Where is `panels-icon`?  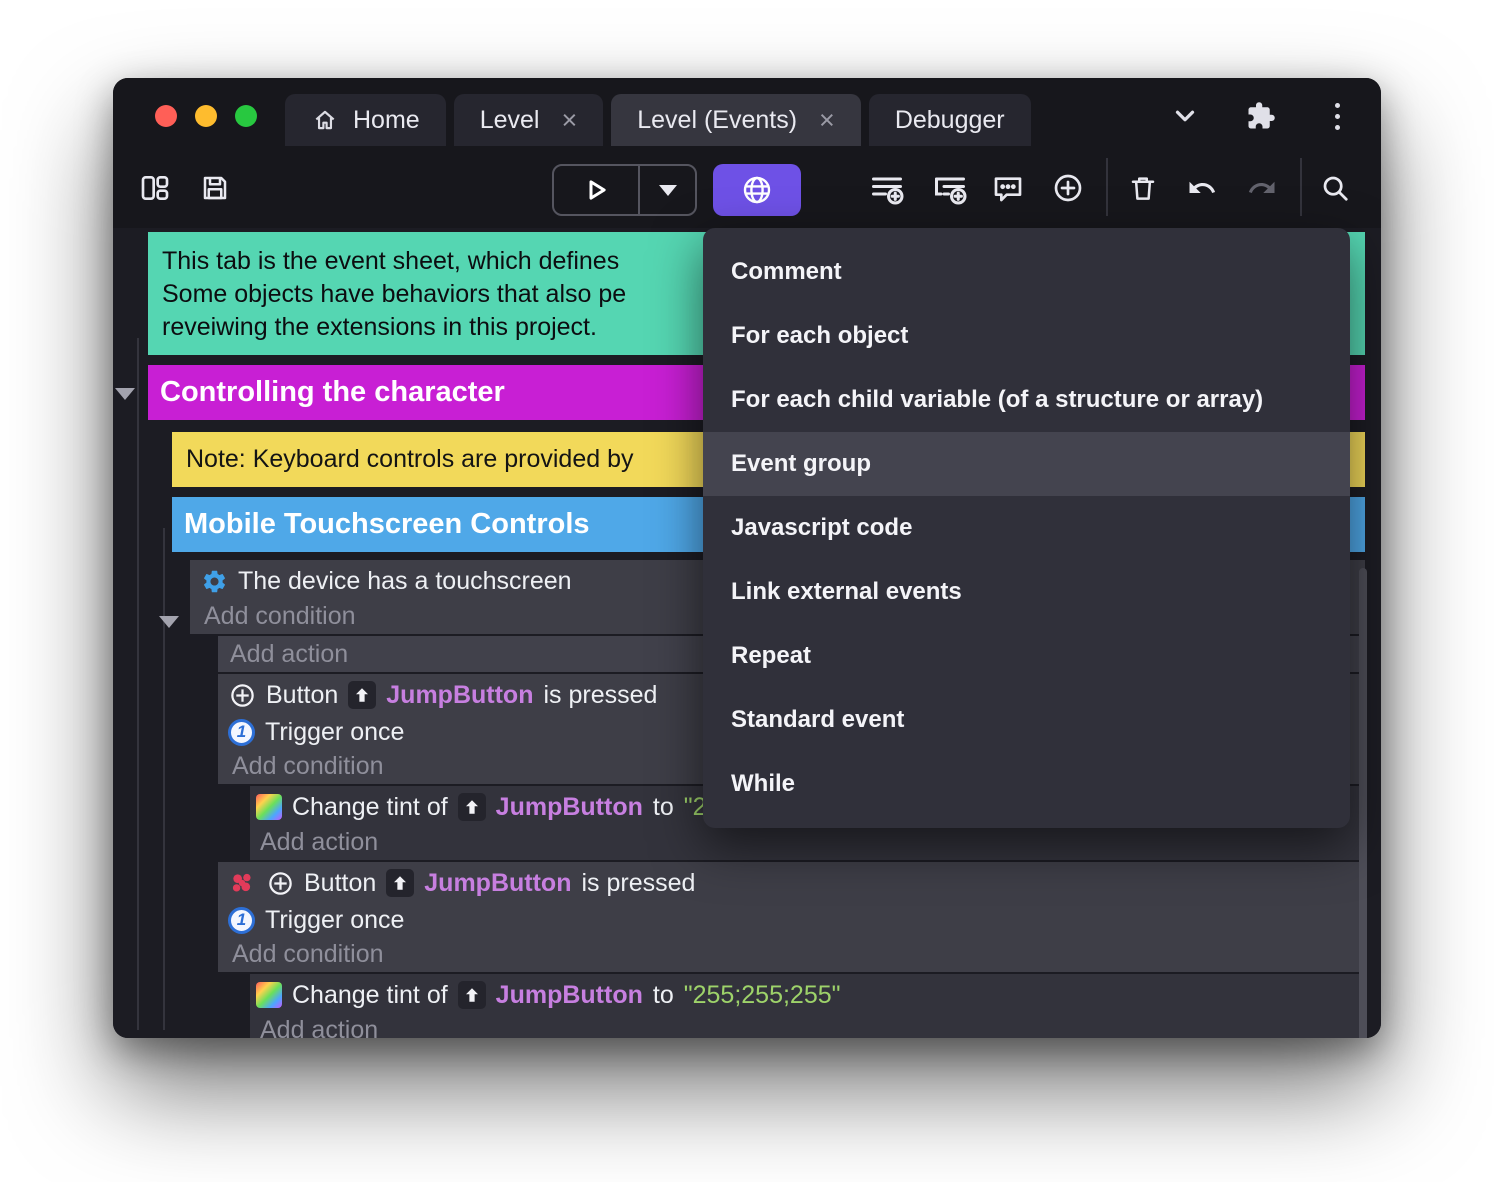 panels-icon is located at coordinates (155, 188).